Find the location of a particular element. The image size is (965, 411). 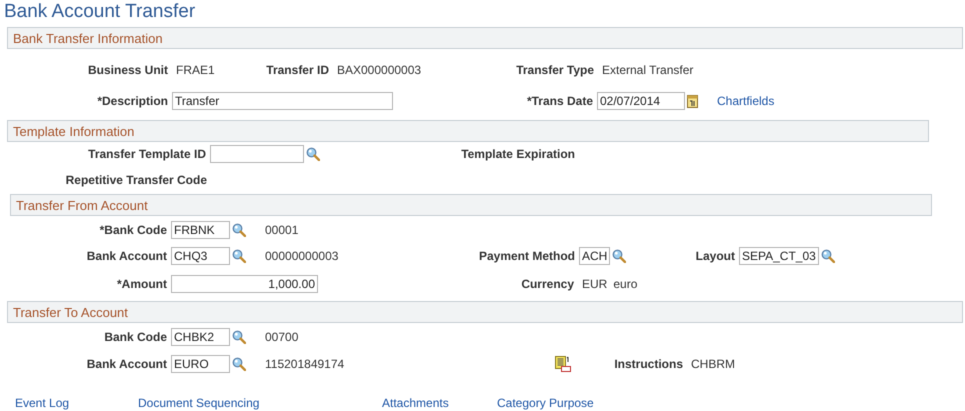

field-label: Bank Code is located at coordinates (135, 337).